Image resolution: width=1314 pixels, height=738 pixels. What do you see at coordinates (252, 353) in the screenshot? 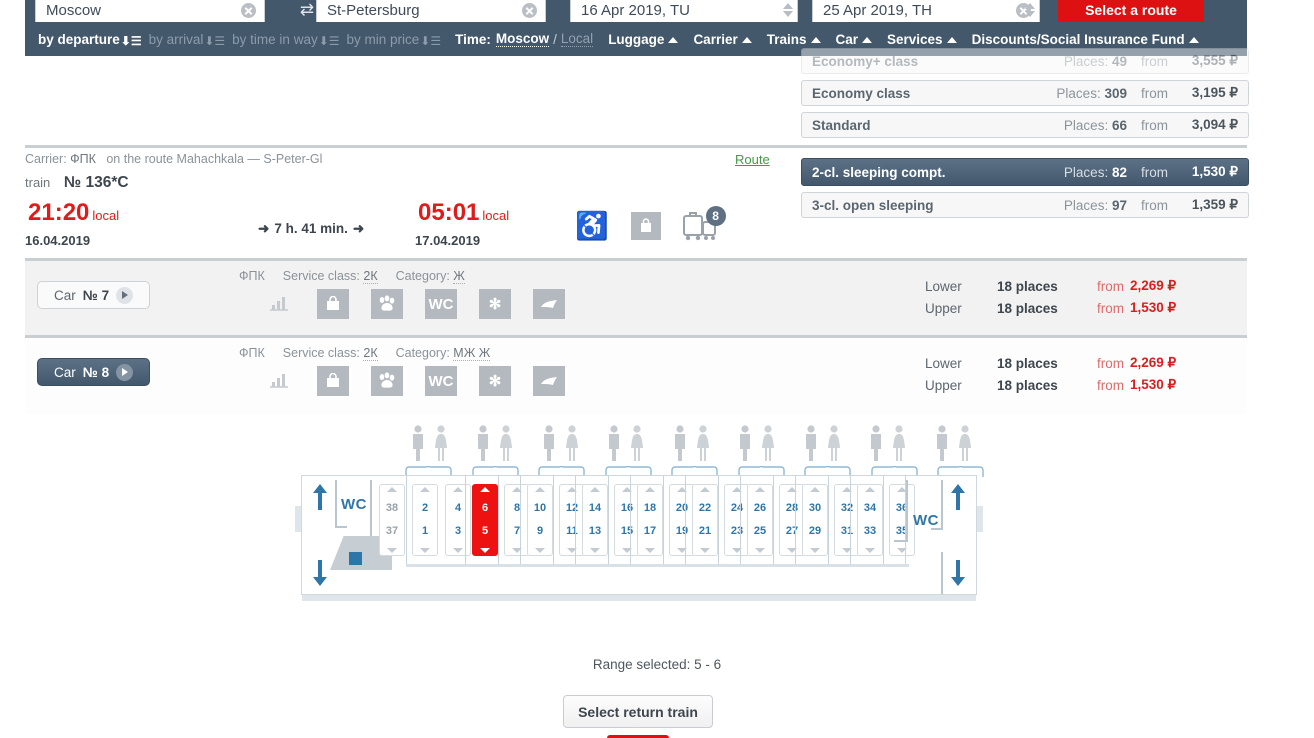
I see `car-carrier: ФПК` at bounding box center [252, 353].